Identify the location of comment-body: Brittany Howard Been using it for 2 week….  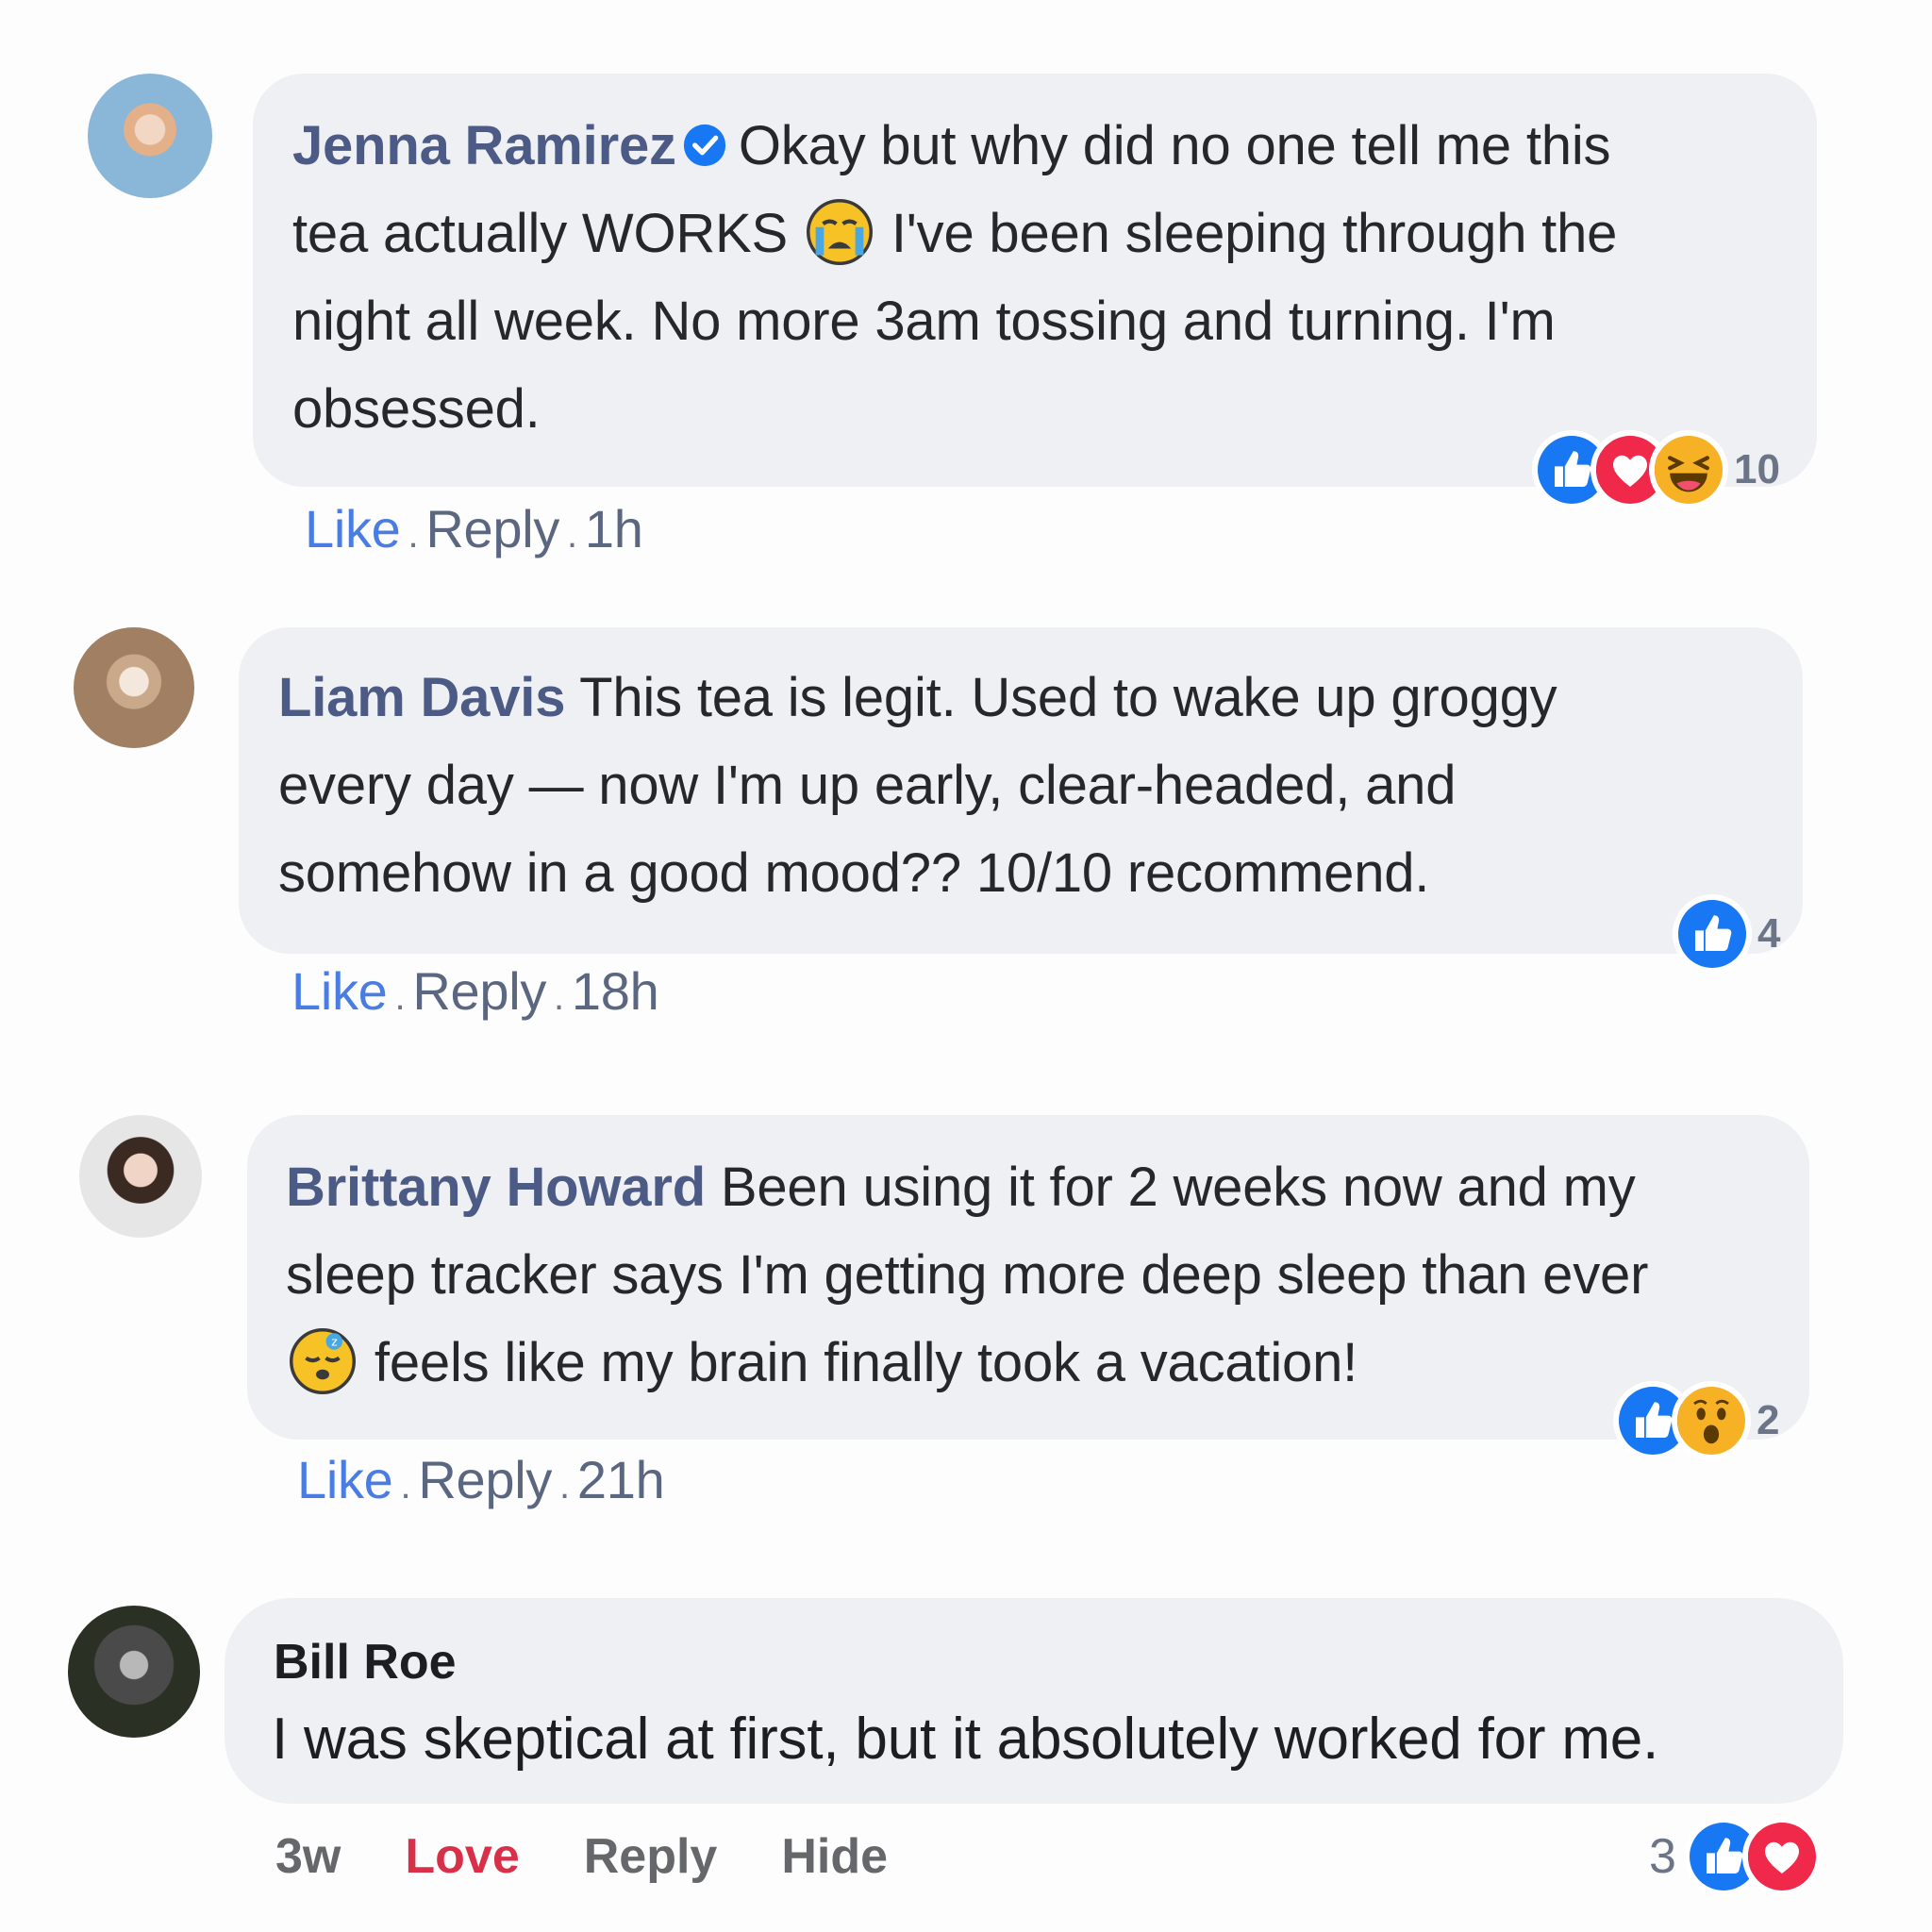
(1040, 1275).